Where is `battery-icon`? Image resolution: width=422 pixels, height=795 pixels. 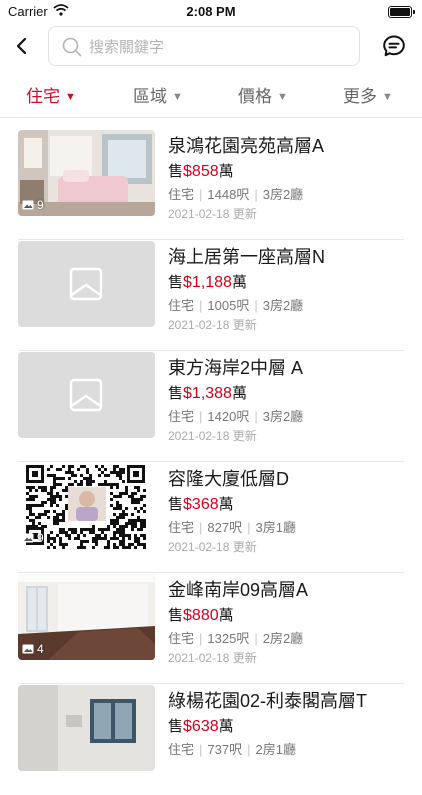 battery-icon is located at coordinates (401, 12).